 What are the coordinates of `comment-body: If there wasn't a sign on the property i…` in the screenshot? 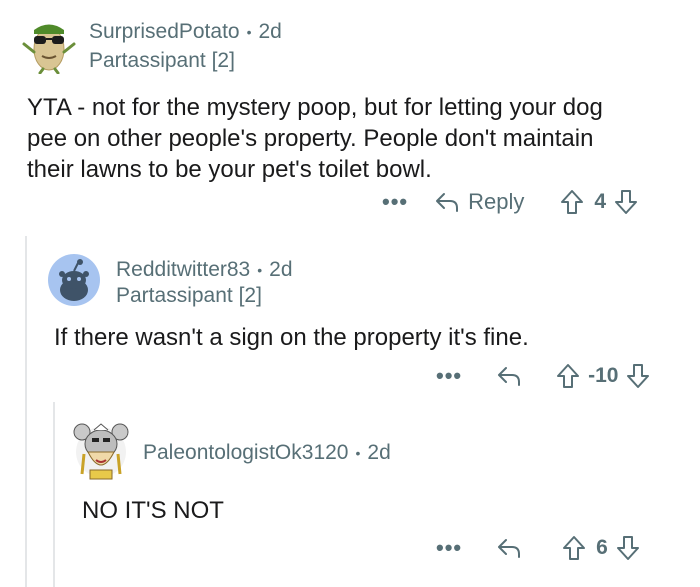 It's located at (291, 337).